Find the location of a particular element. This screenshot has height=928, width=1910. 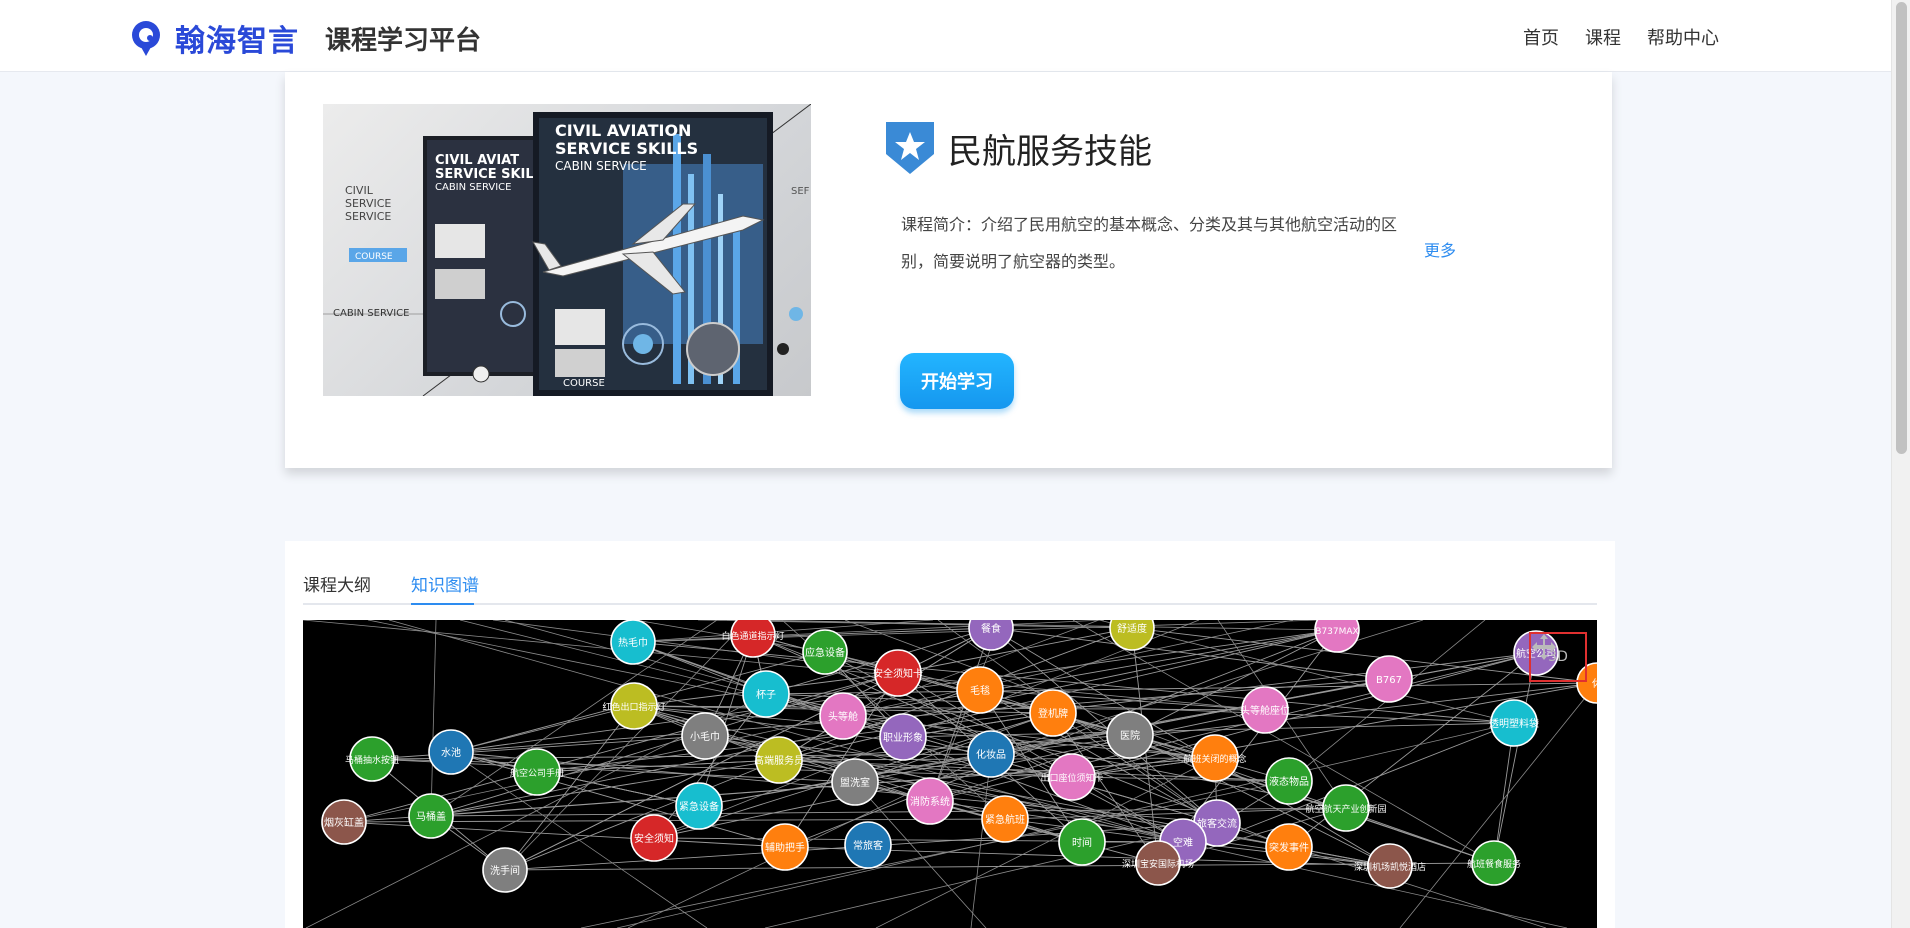

graph-node: B767 is located at coordinates (1389, 679).